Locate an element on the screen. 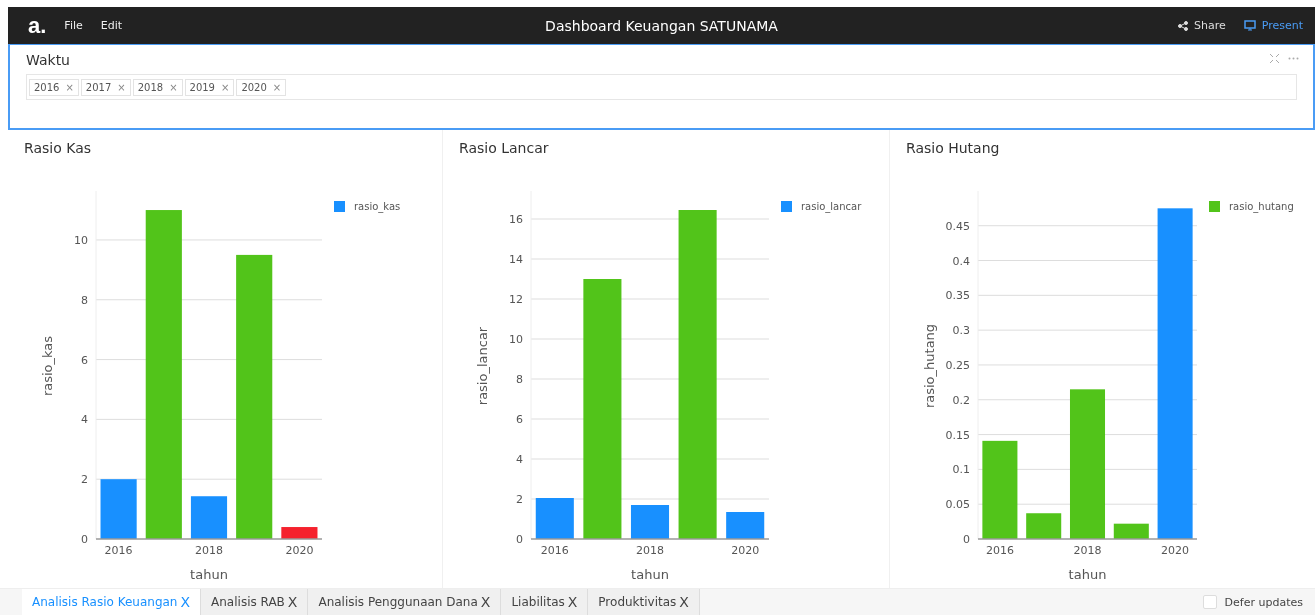 The image size is (1315, 616). y-tick-label: 0.05 is located at coordinates (957, 505).